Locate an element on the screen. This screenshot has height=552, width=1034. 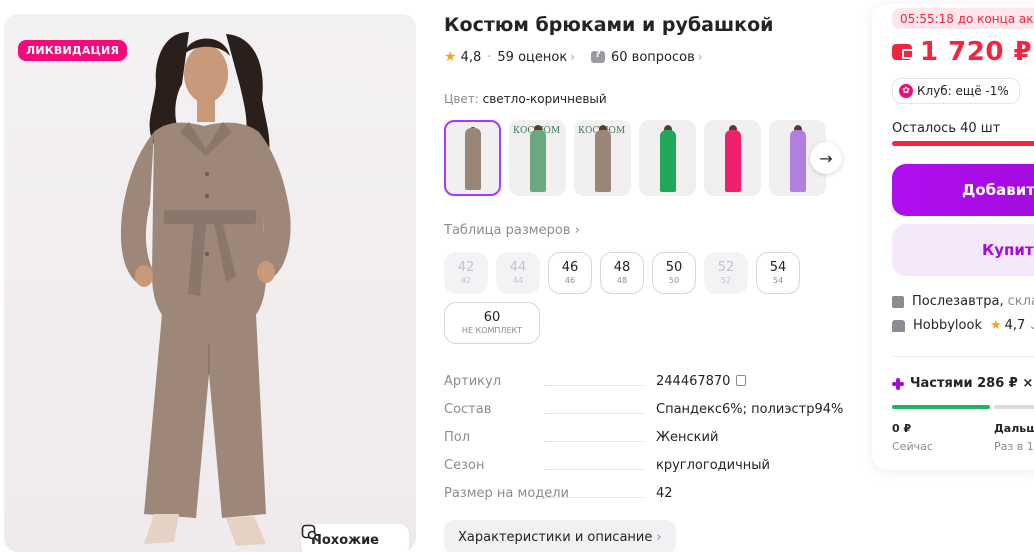
spec-row: Пол Женский is located at coordinates (644, 444).